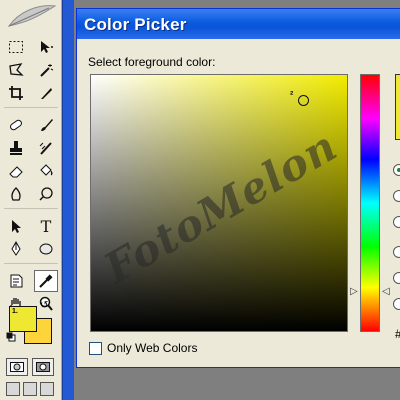 The width and height of the screenshot is (400, 400). I want to click on saturation-radio, so click(396, 196).